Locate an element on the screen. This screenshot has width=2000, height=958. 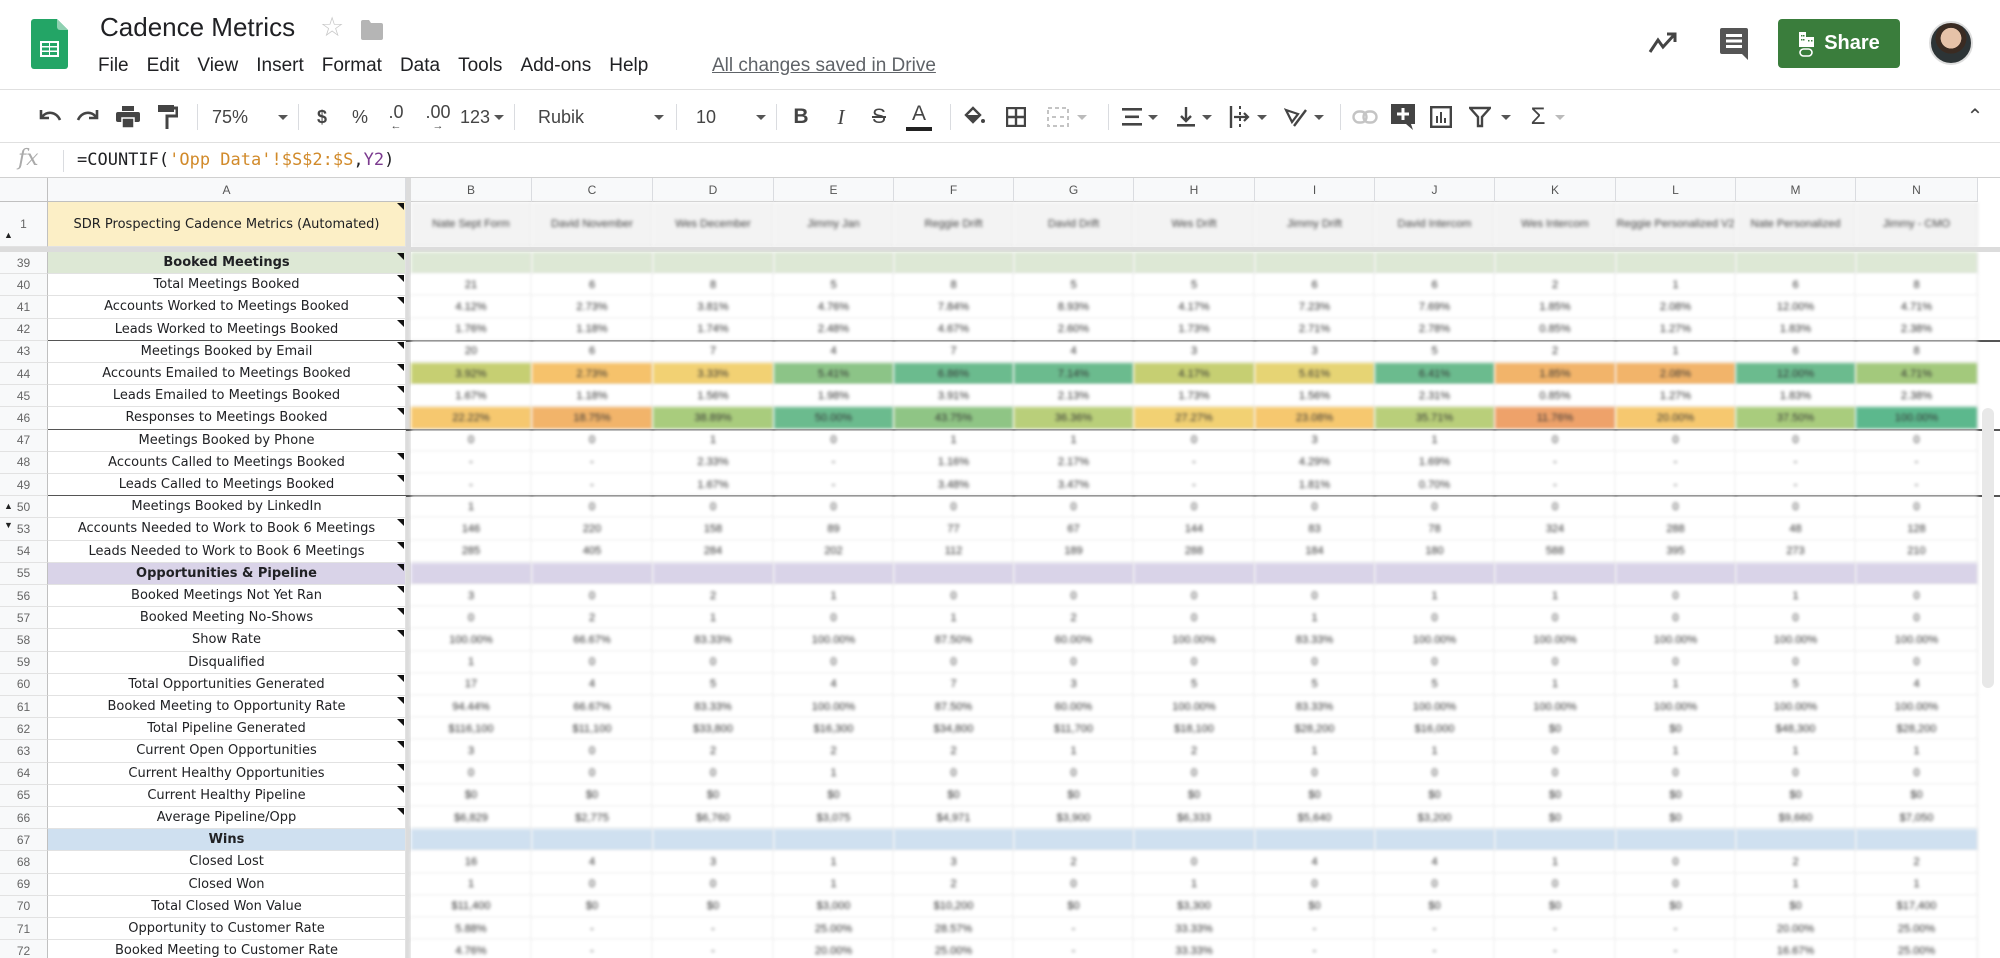
metric-value-cell: 5.61% is located at coordinates (1315, 374).